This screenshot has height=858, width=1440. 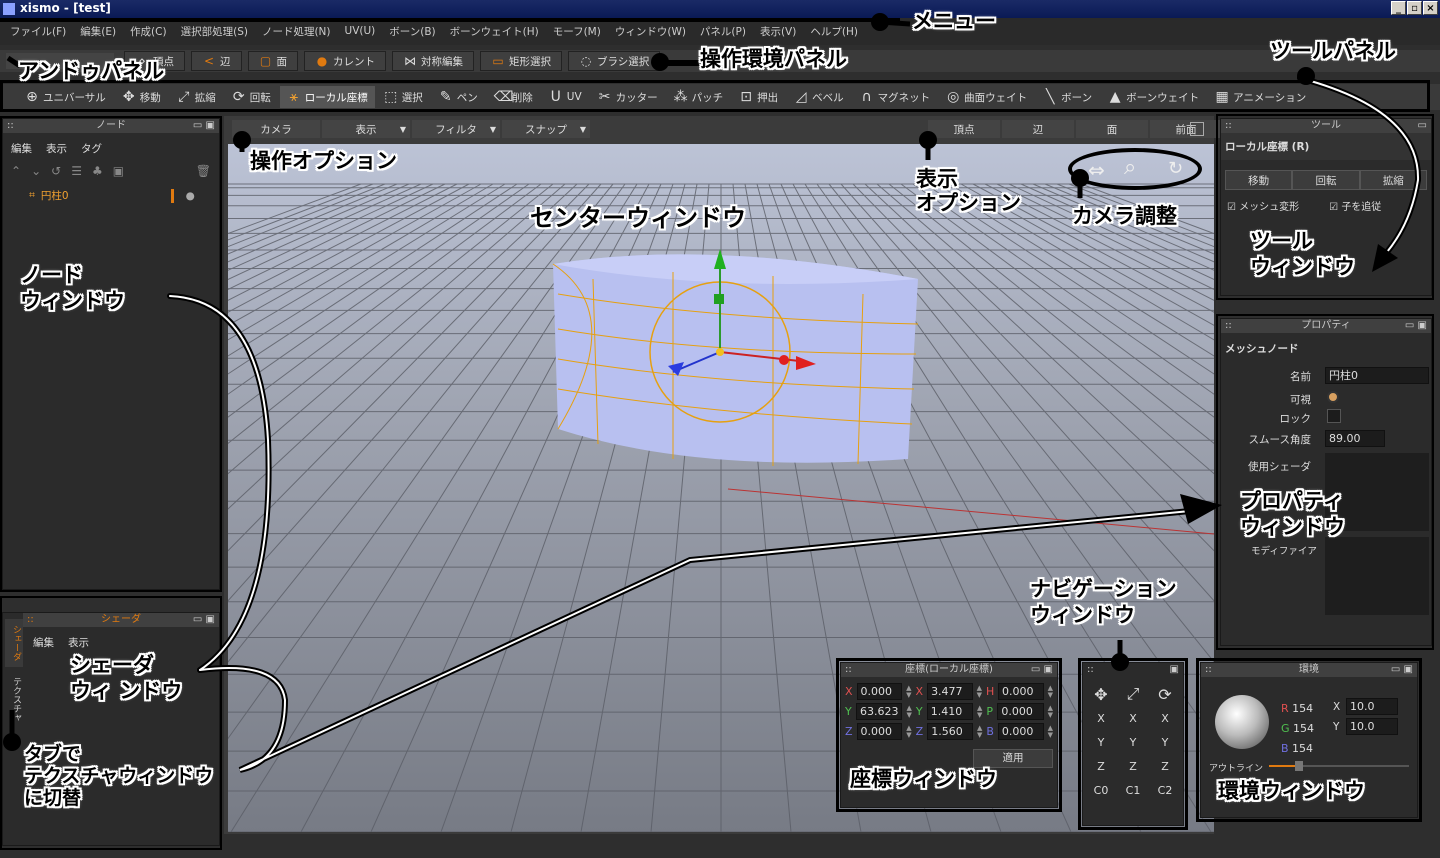 I want to click on callout-toolw-1: ツール, so click(x=1281, y=241).